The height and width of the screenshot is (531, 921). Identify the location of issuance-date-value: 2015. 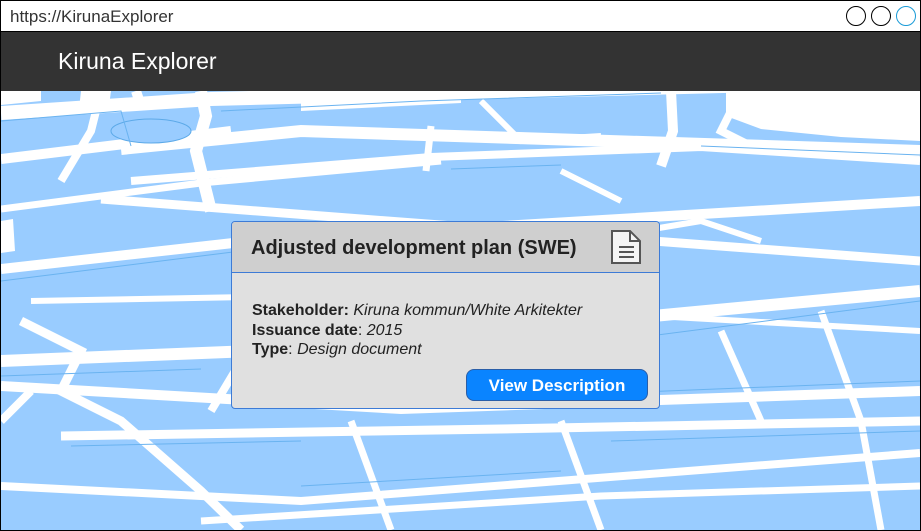
(384, 330).